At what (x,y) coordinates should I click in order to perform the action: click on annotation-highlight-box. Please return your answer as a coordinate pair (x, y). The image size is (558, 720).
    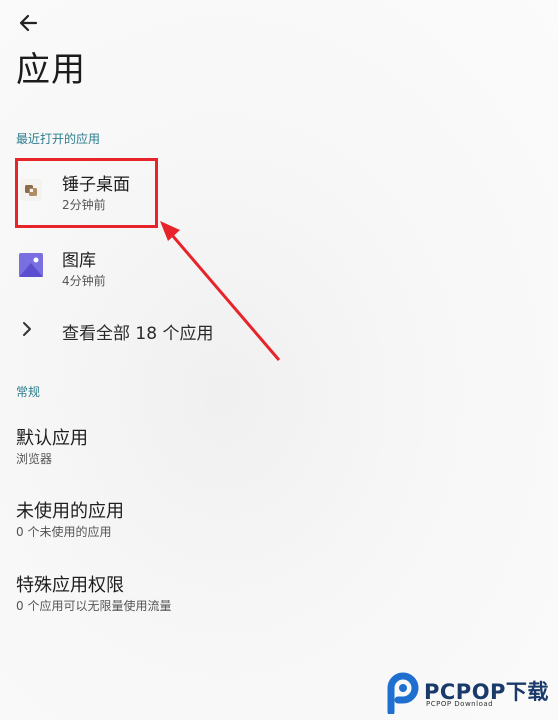
    Looking at the image, I should click on (86, 193).